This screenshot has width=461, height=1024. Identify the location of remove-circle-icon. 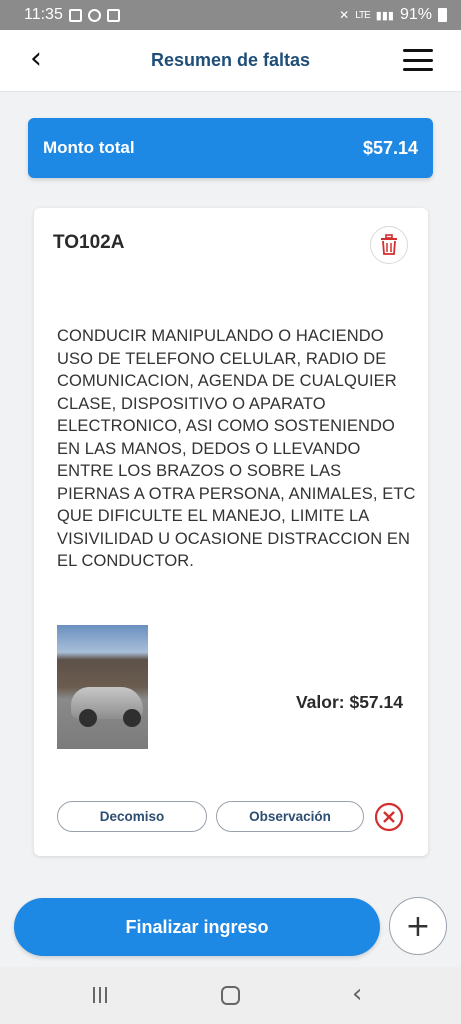
(389, 817).